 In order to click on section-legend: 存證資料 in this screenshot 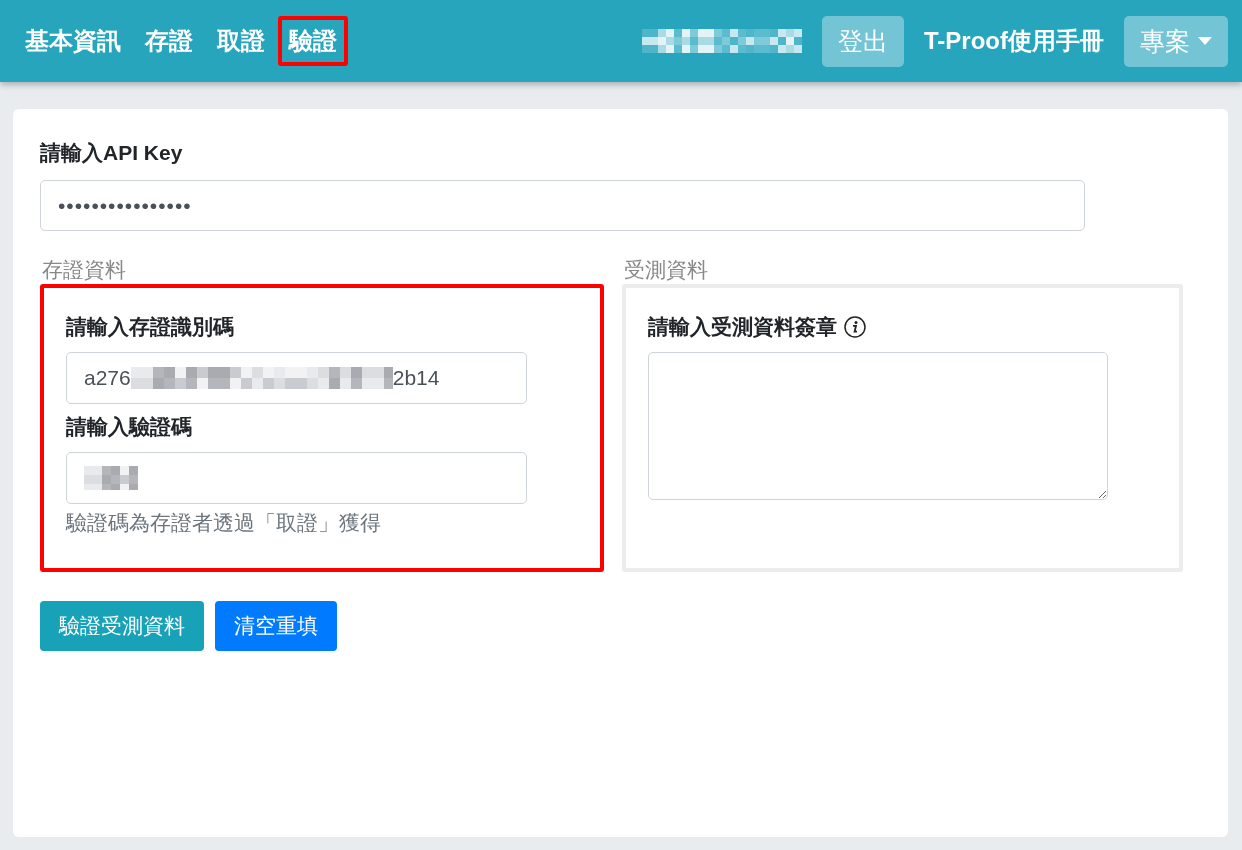, I will do `click(322, 269)`.